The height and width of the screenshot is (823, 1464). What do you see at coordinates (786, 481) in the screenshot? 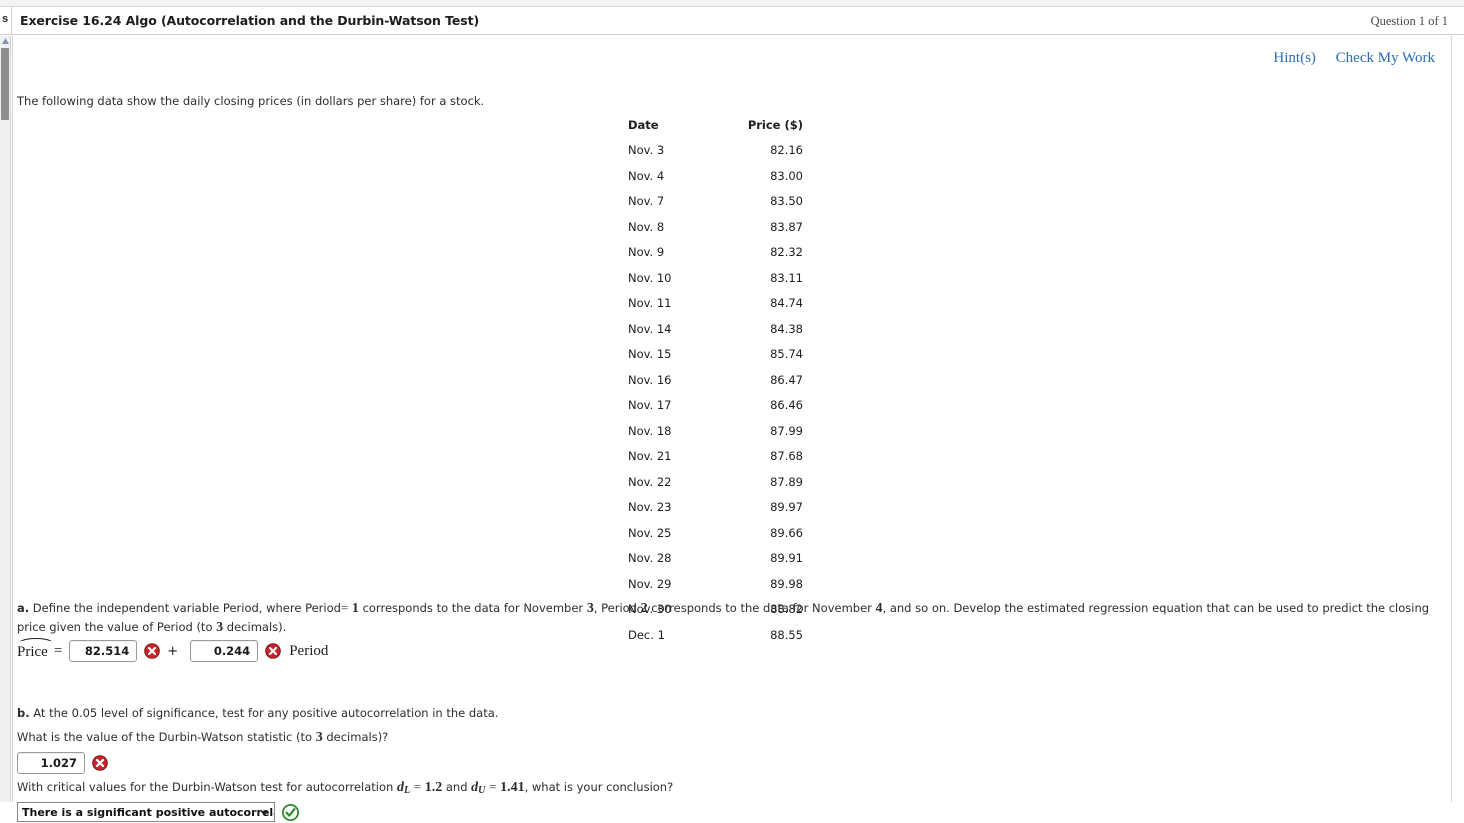
I see `cell-price: 87.89` at bounding box center [786, 481].